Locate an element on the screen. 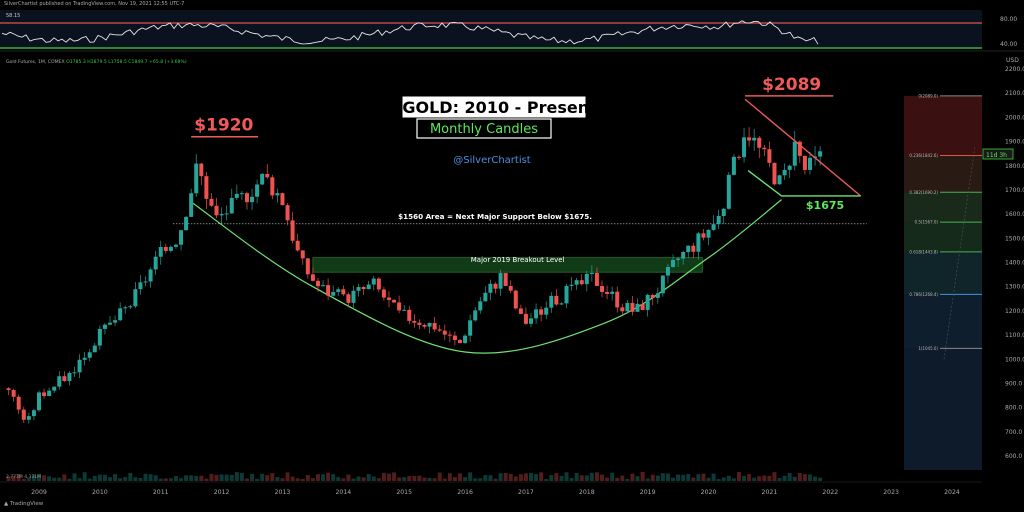  x-tick-label: 2023 is located at coordinates (891, 492).